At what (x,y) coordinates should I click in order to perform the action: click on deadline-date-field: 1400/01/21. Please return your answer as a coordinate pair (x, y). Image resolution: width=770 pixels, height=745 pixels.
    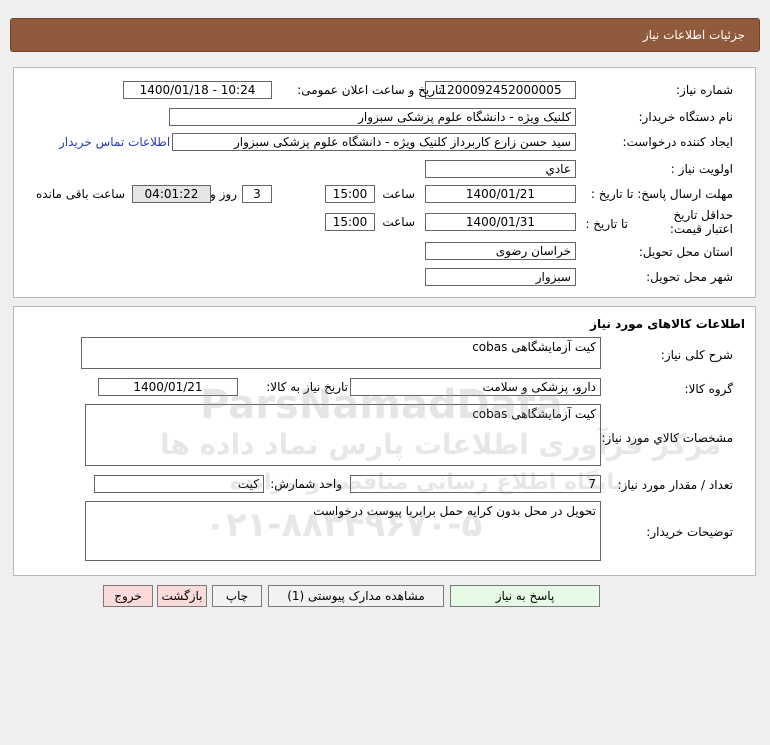
    Looking at the image, I should click on (500, 194).